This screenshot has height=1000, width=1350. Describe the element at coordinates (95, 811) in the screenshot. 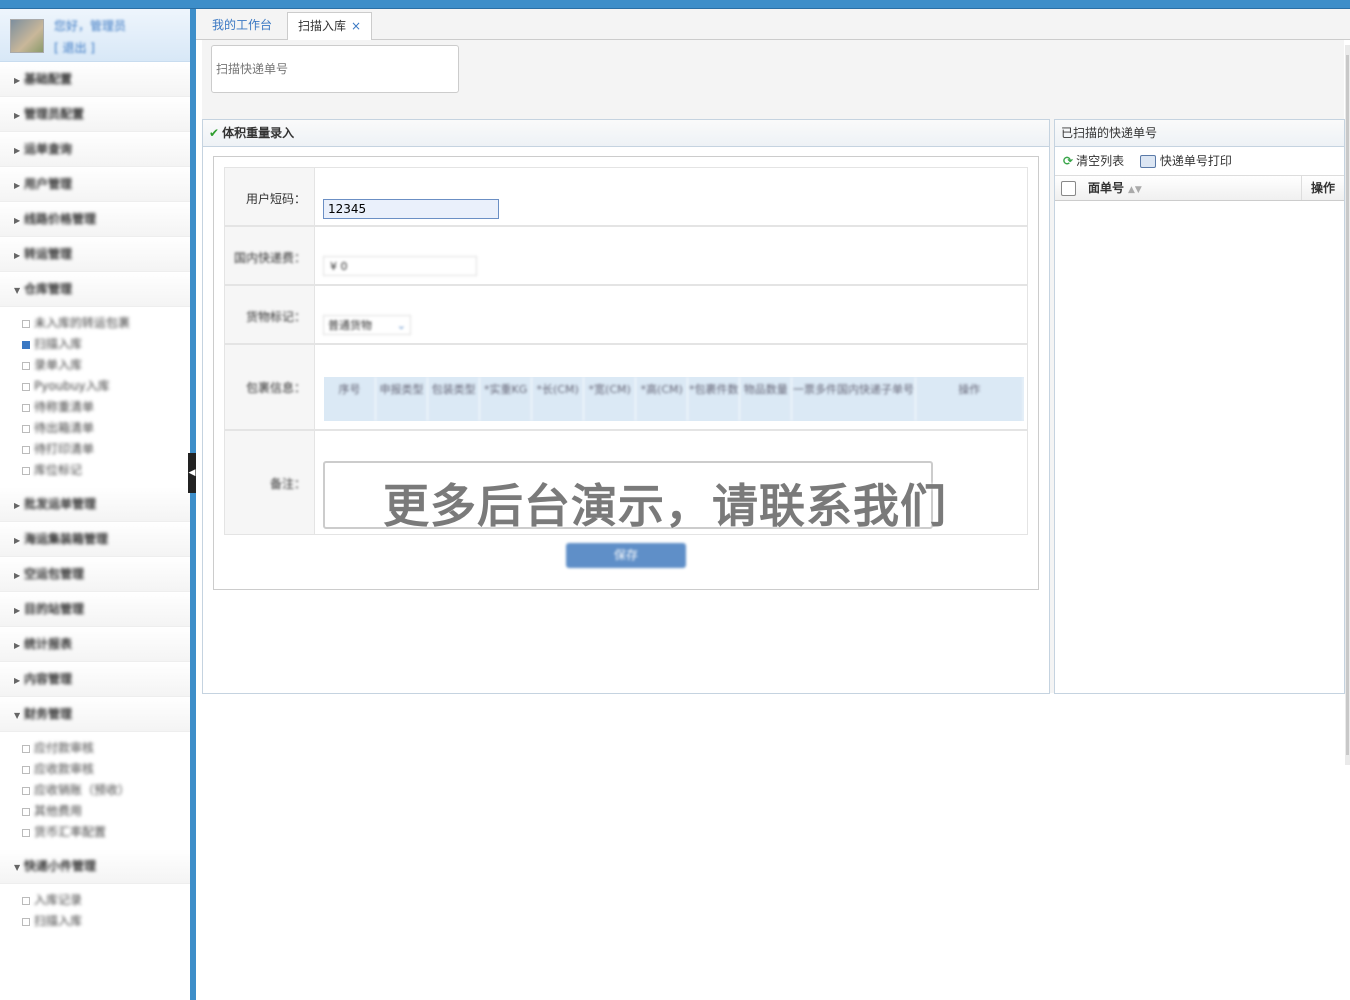

I see `sidebar-item: 其他费用` at that location.